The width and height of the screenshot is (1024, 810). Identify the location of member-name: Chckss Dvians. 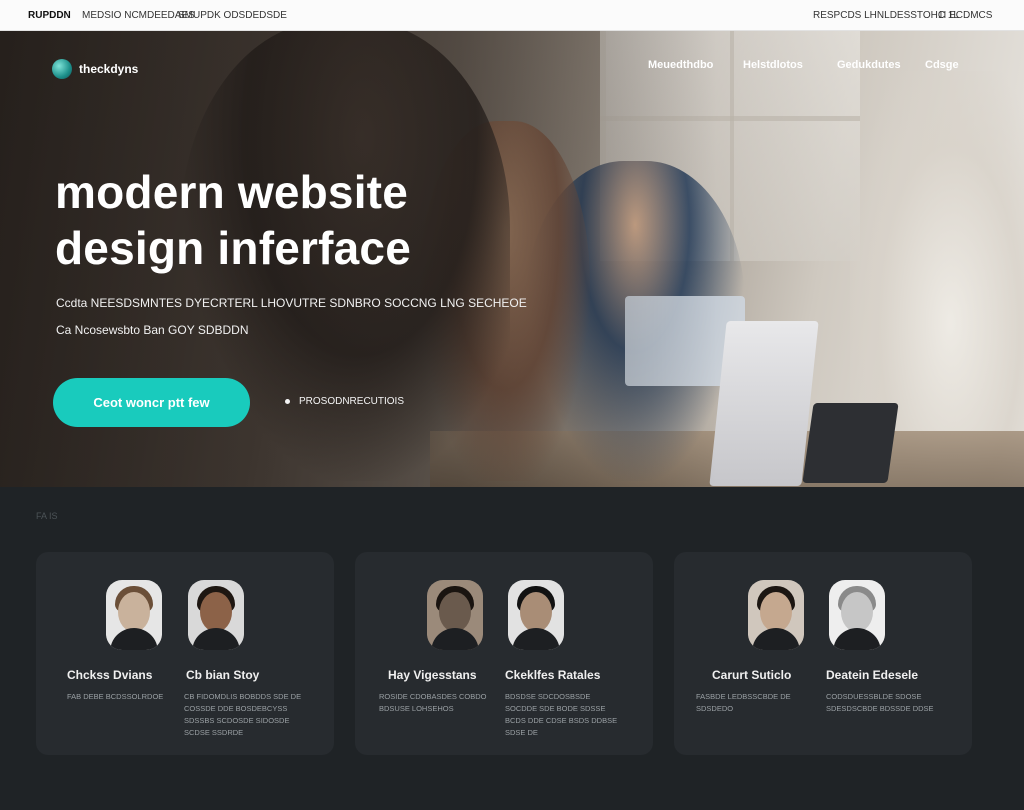
(110, 675).